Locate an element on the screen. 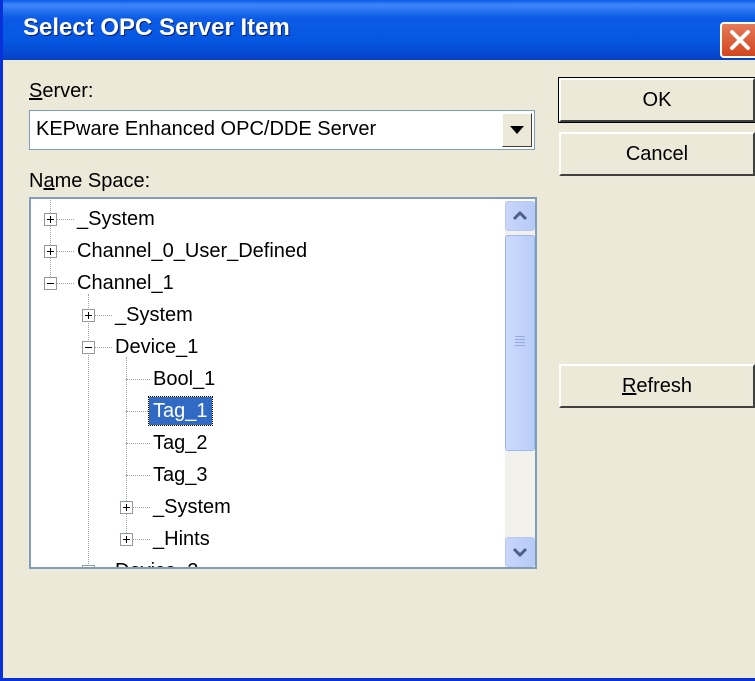 The height and width of the screenshot is (681, 755). namespace-label: Name Space: is located at coordinates (89, 181).